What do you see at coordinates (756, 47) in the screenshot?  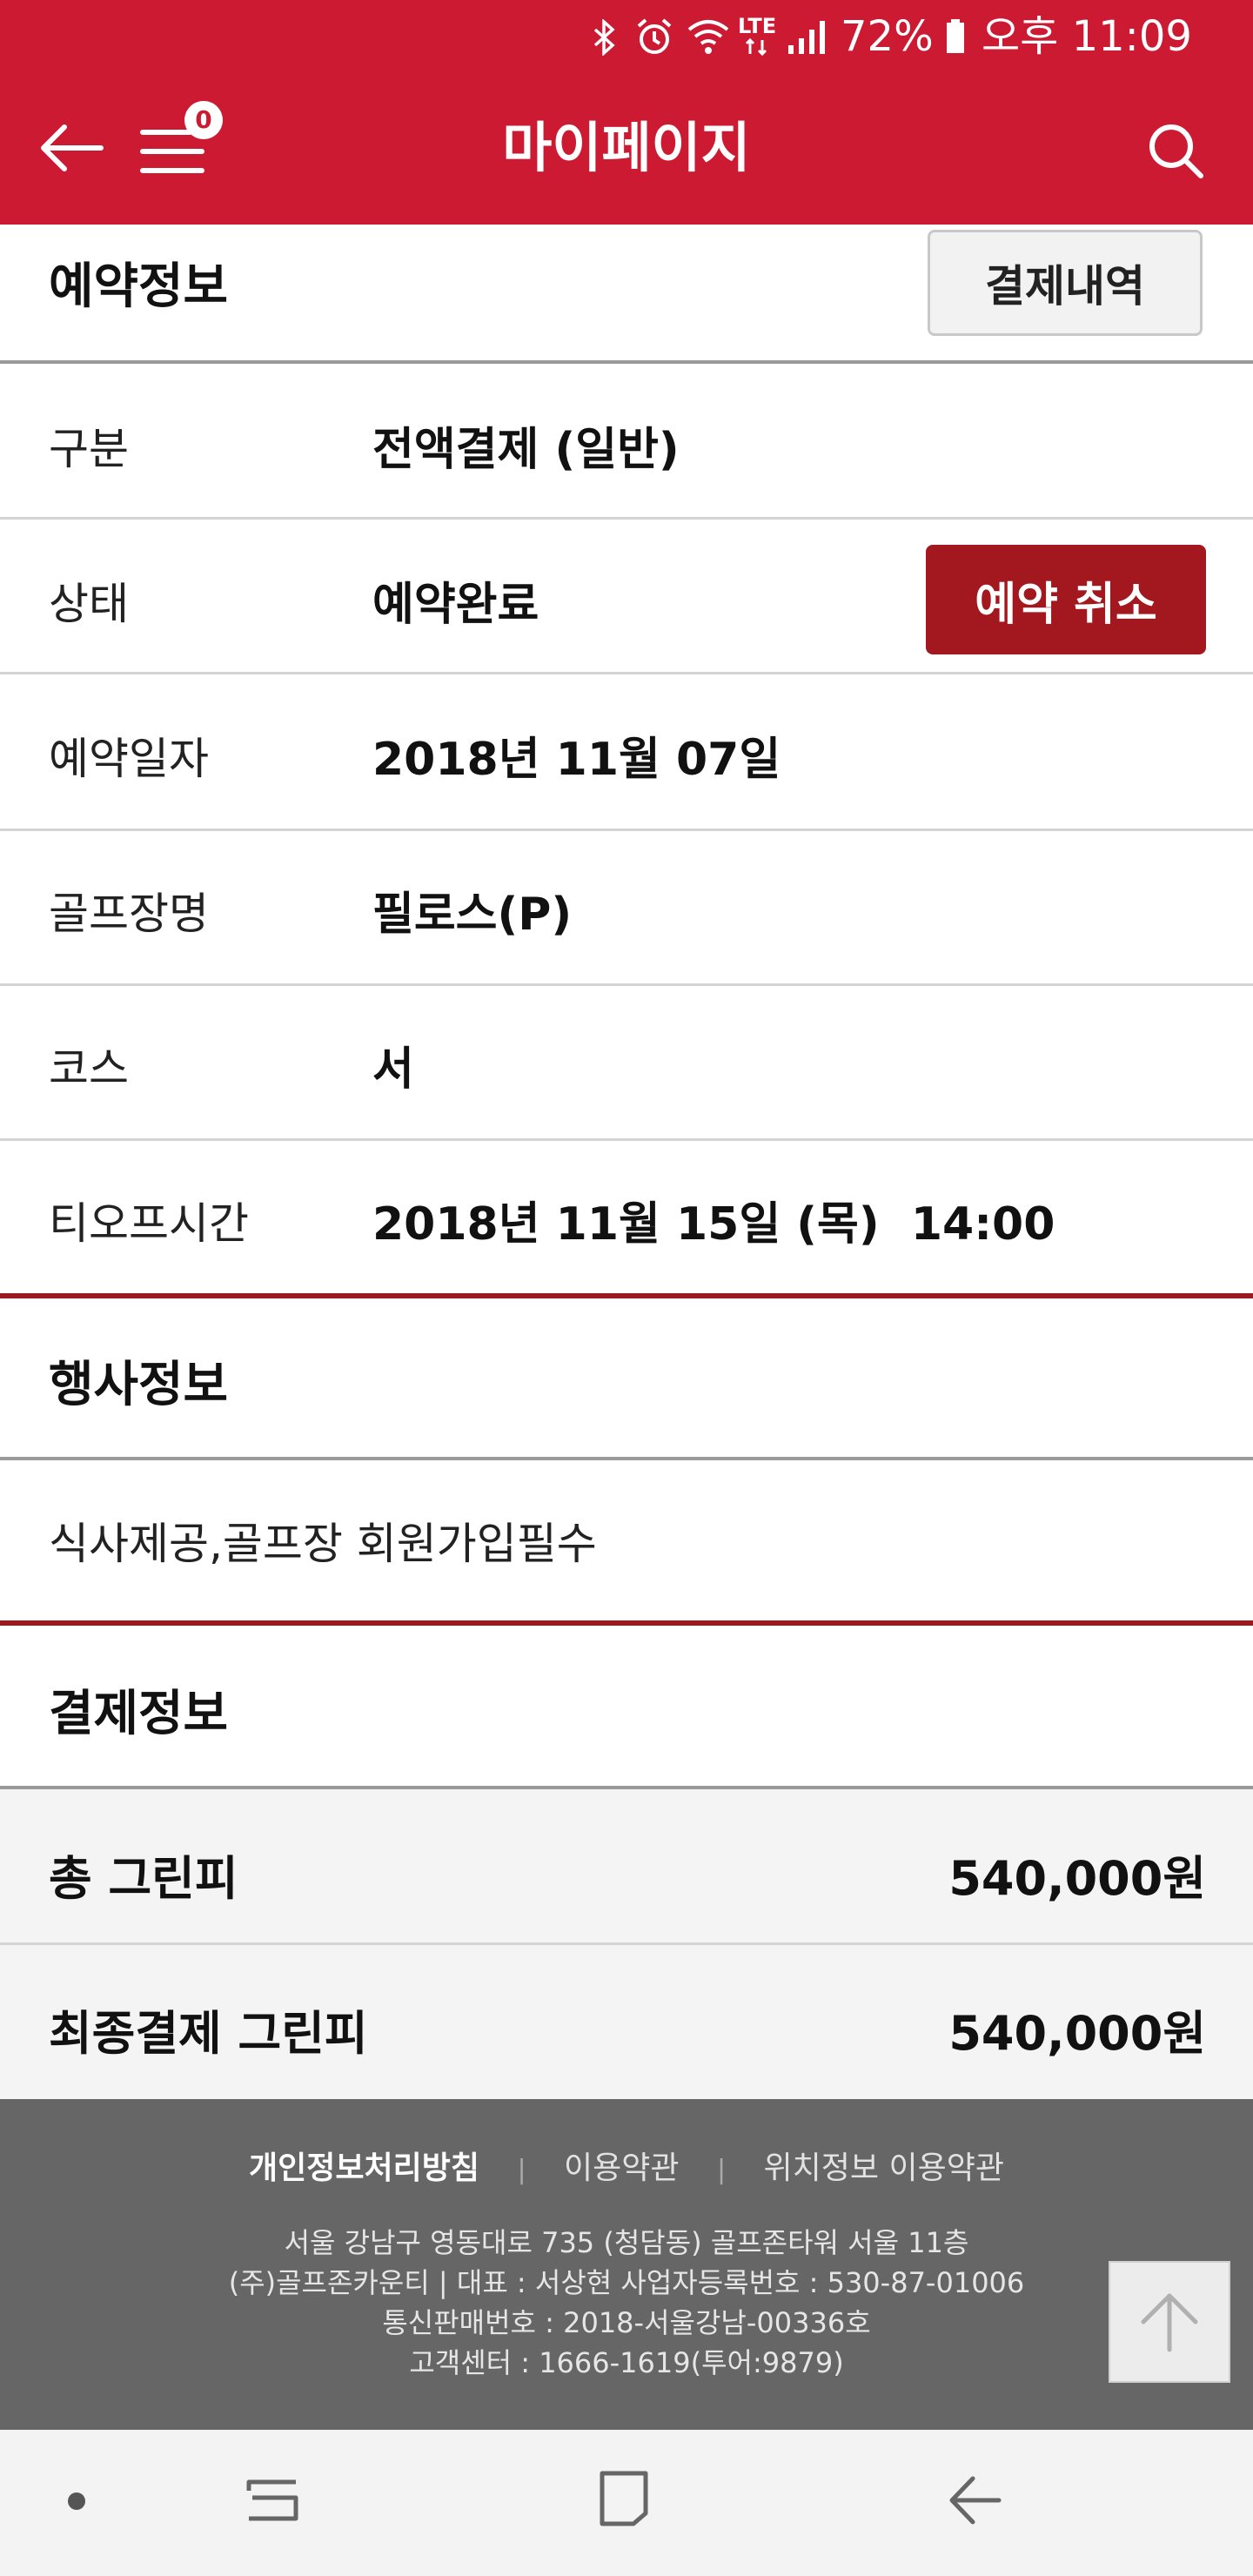 I see `data-arrows-icon` at bounding box center [756, 47].